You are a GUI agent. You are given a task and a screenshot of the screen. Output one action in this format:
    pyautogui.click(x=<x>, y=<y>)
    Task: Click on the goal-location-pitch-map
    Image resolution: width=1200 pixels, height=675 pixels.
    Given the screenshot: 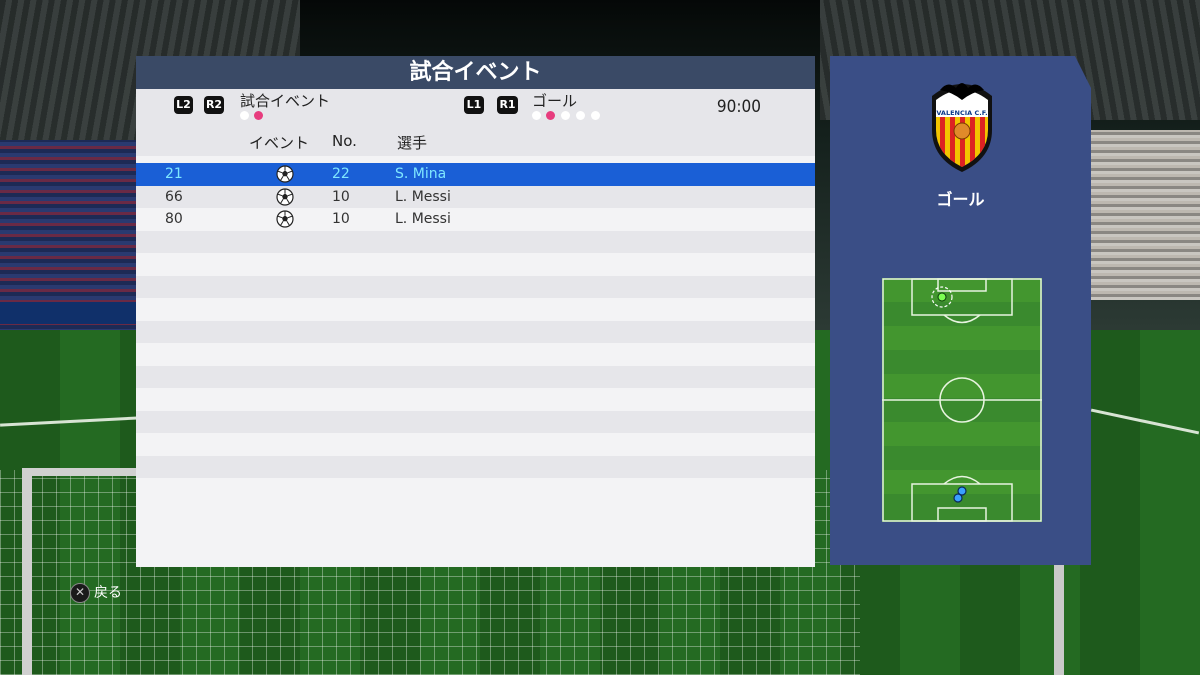 What is the action you would take?
    pyautogui.click(x=962, y=400)
    